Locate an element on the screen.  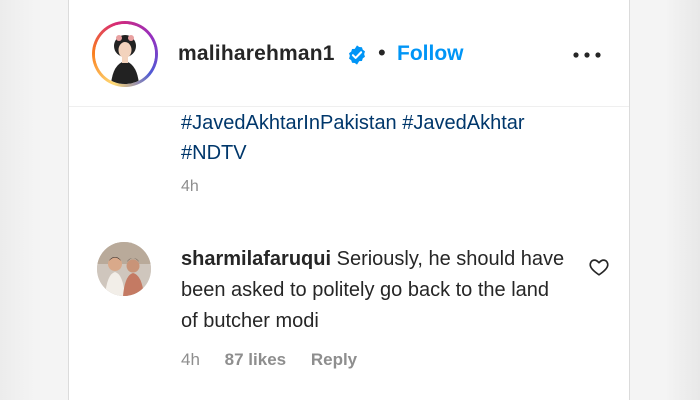
comment-meta: 4h 87 likes Reply is located at coordinates (269, 360).